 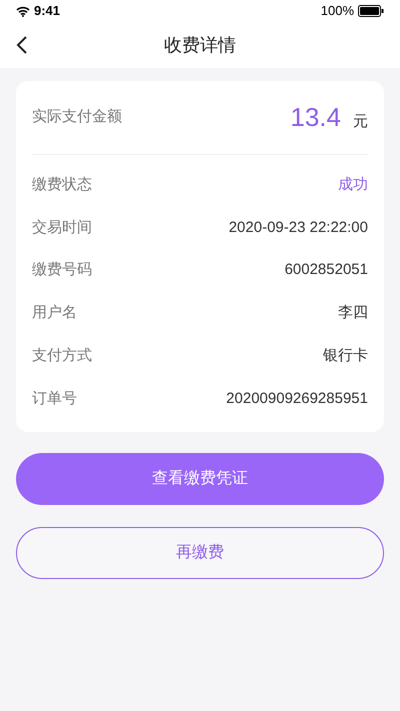 What do you see at coordinates (326, 270) in the screenshot?
I see `detail-value: 6002852051` at bounding box center [326, 270].